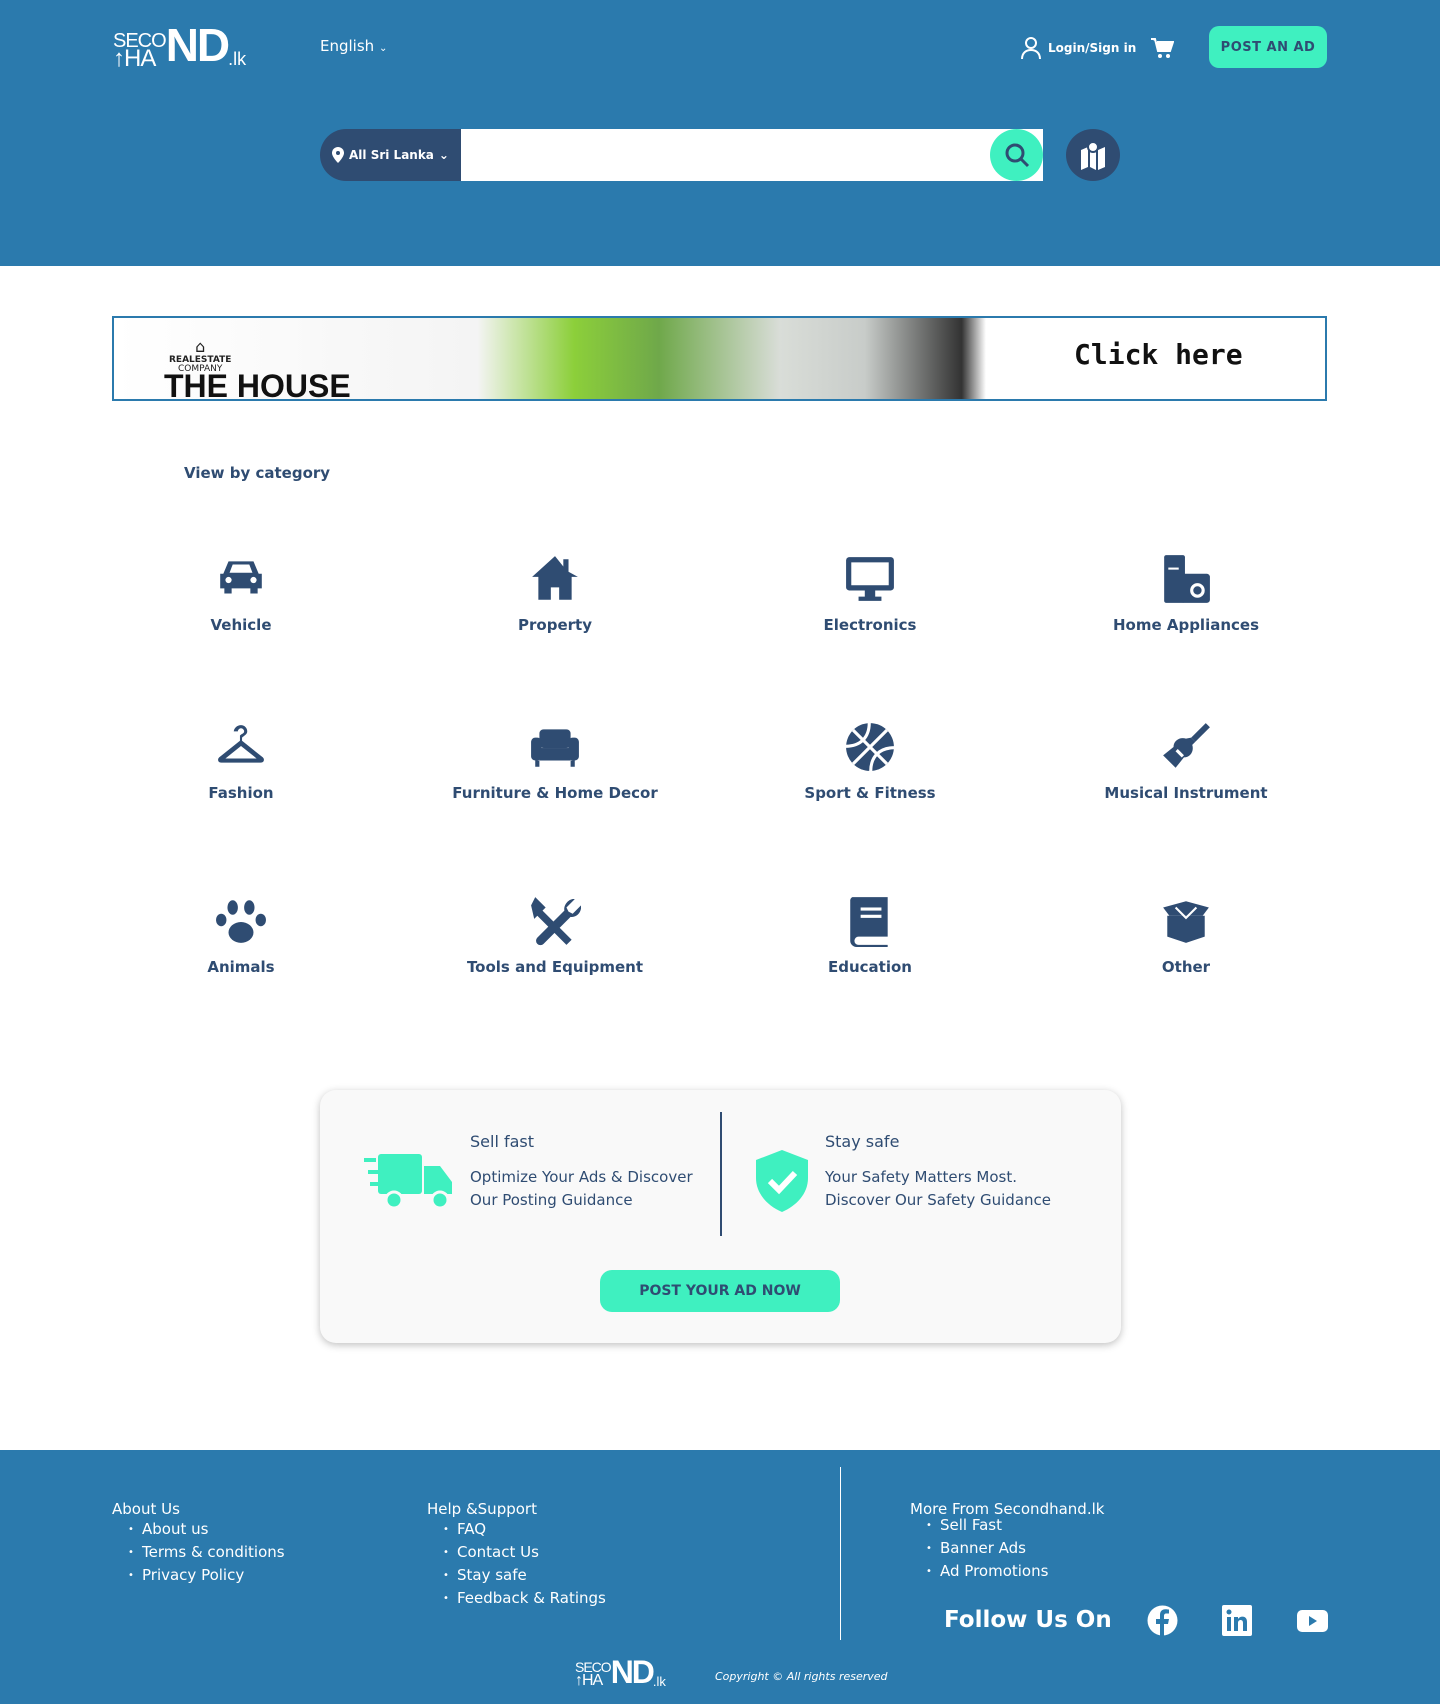 The width and height of the screenshot is (1440, 1704). What do you see at coordinates (870, 579) in the screenshot?
I see `monitor-icon` at bounding box center [870, 579].